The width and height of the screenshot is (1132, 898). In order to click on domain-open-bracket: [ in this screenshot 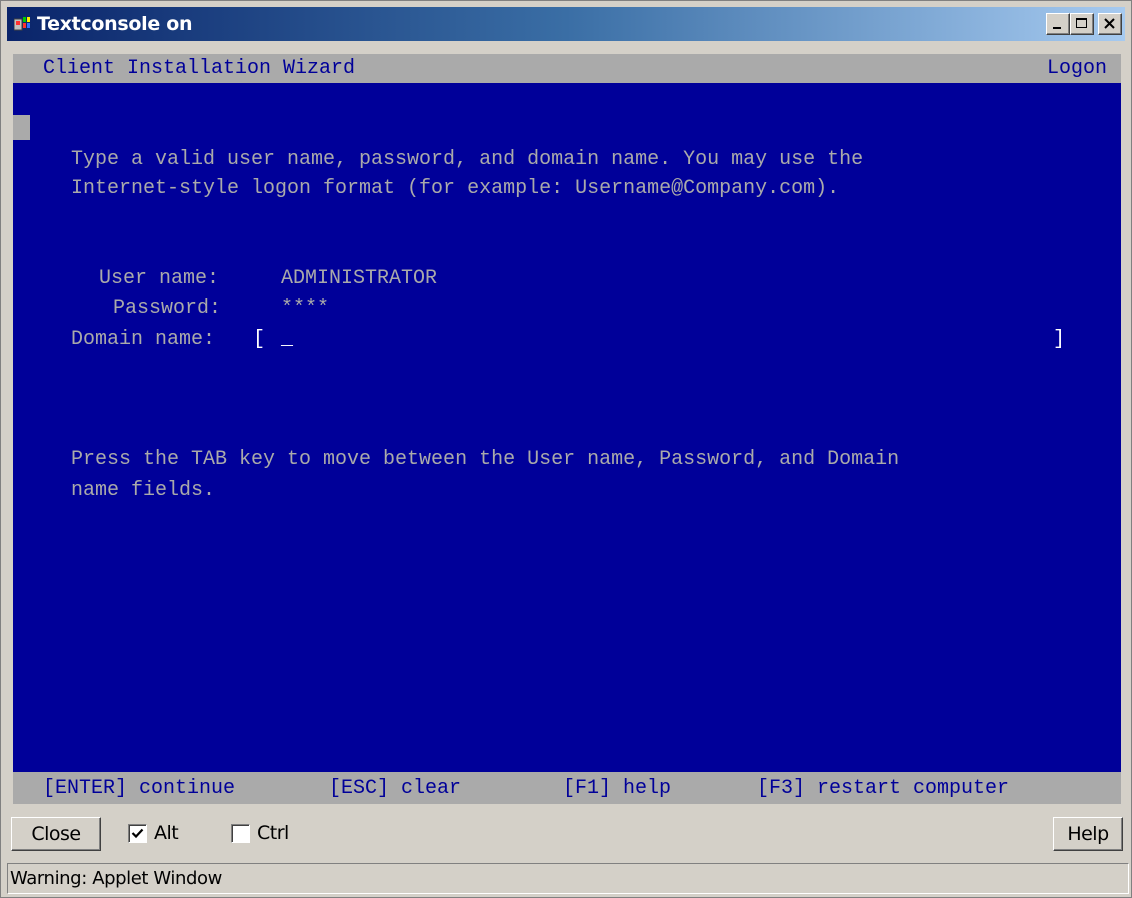, I will do `click(259, 339)`.